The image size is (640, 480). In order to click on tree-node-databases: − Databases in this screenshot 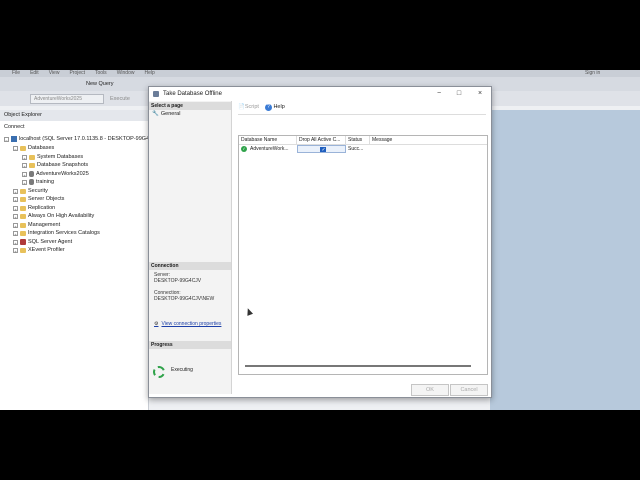, I will do `click(33, 148)`.